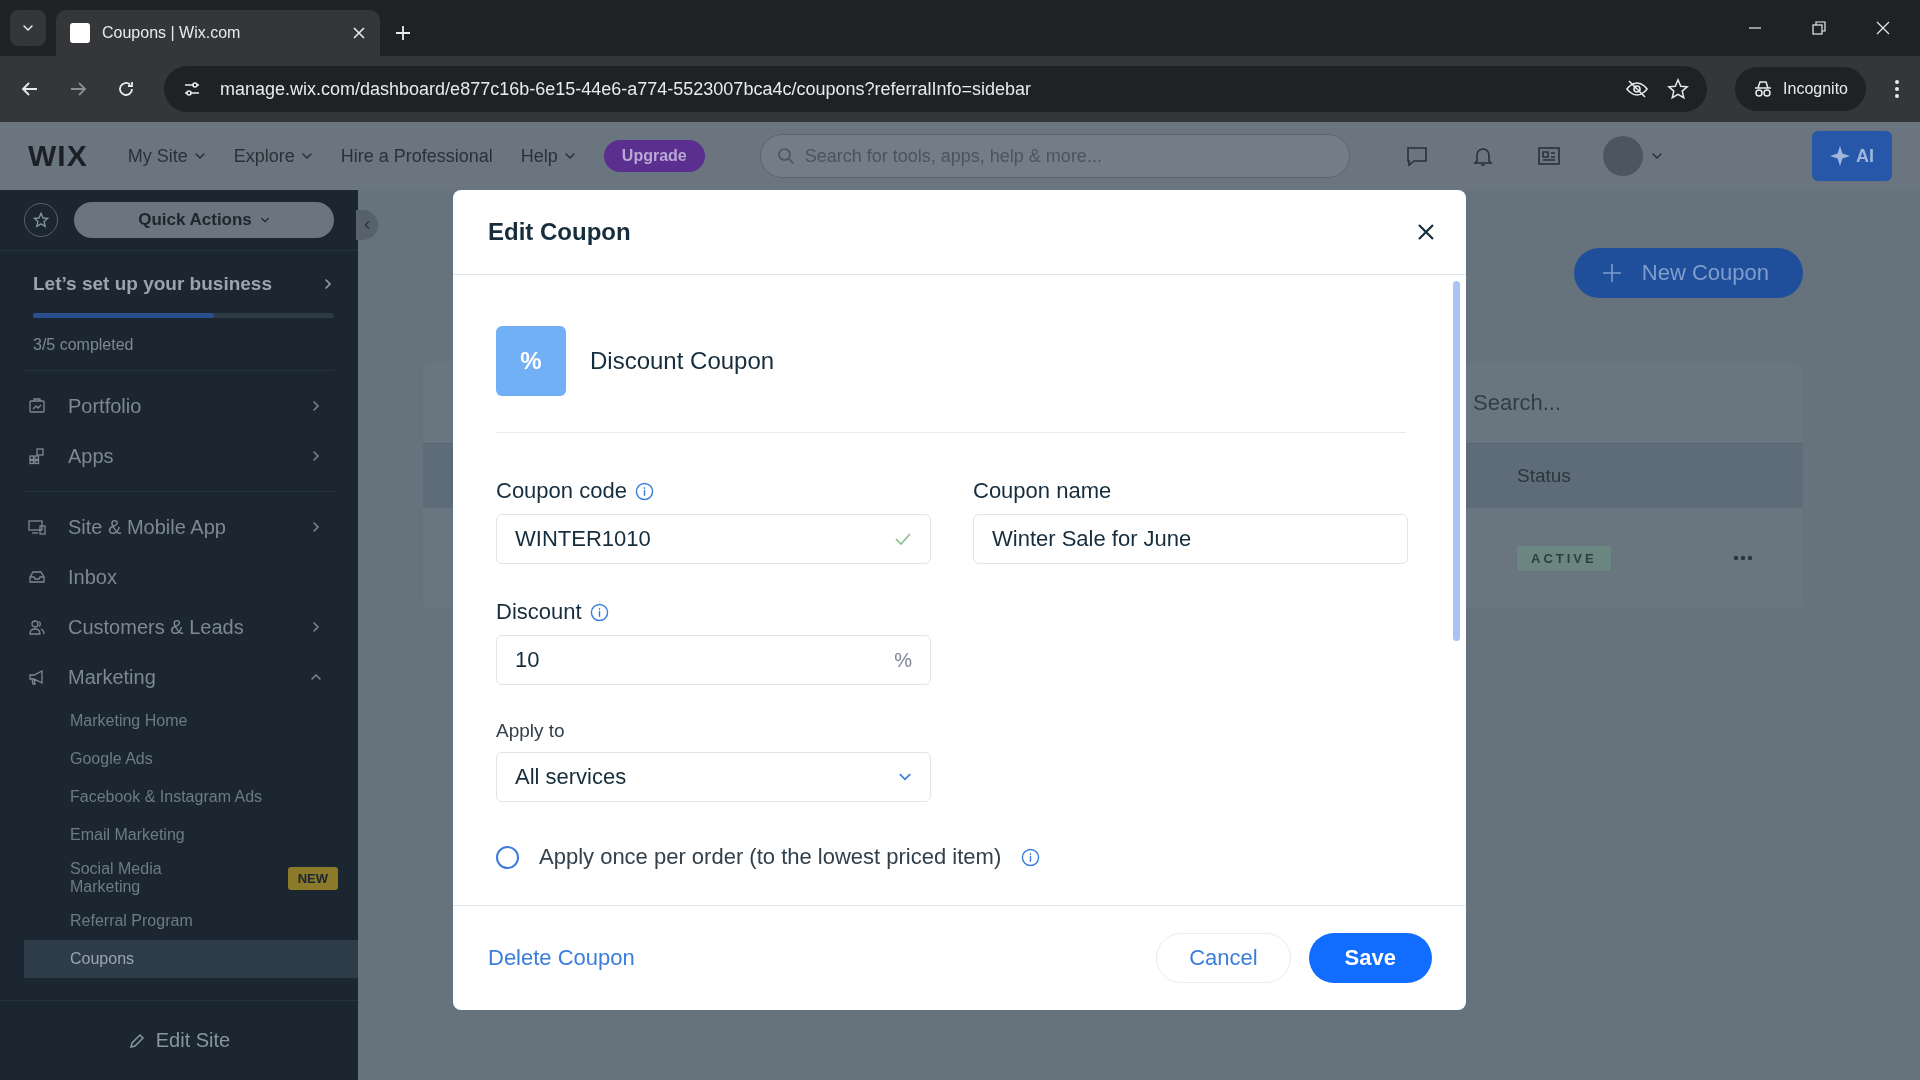  What do you see at coordinates (713, 660) in the screenshot?
I see `discount-field: 10 %` at bounding box center [713, 660].